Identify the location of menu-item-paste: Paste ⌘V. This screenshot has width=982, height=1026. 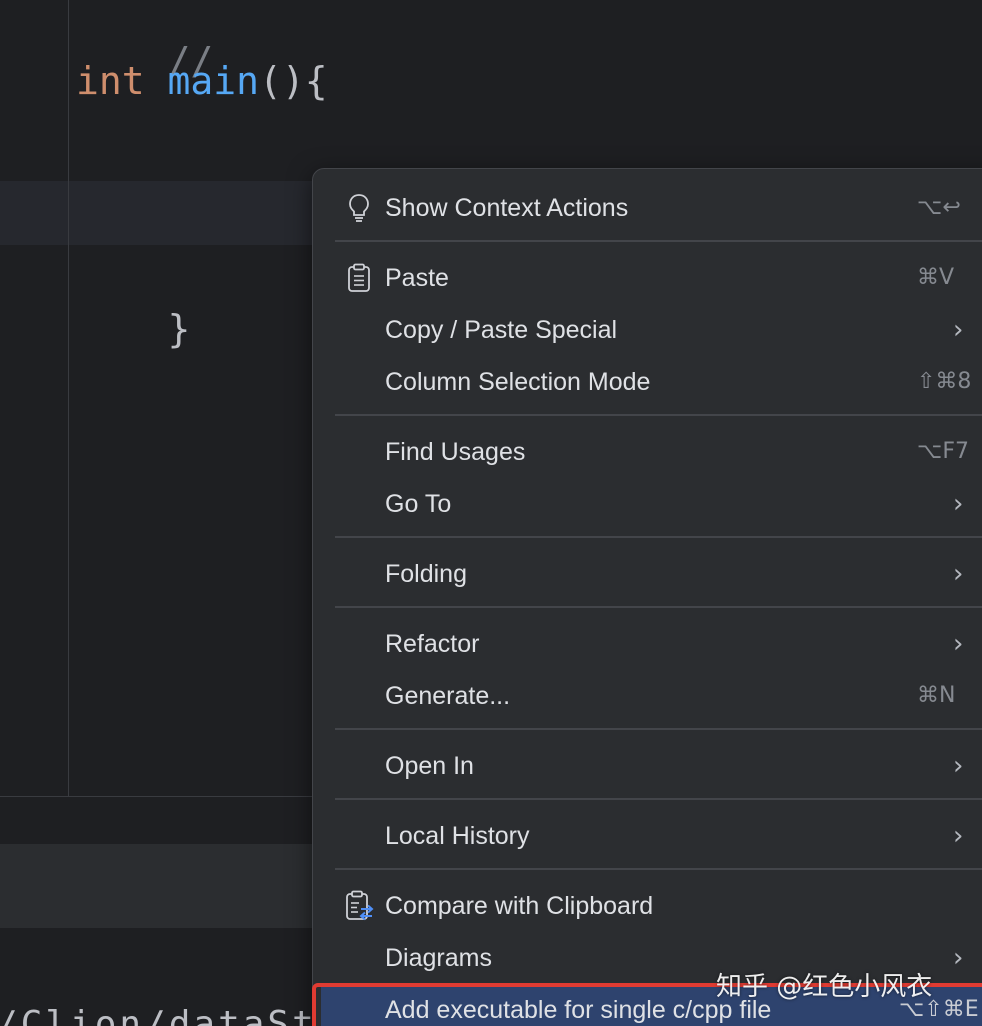
(657, 278).